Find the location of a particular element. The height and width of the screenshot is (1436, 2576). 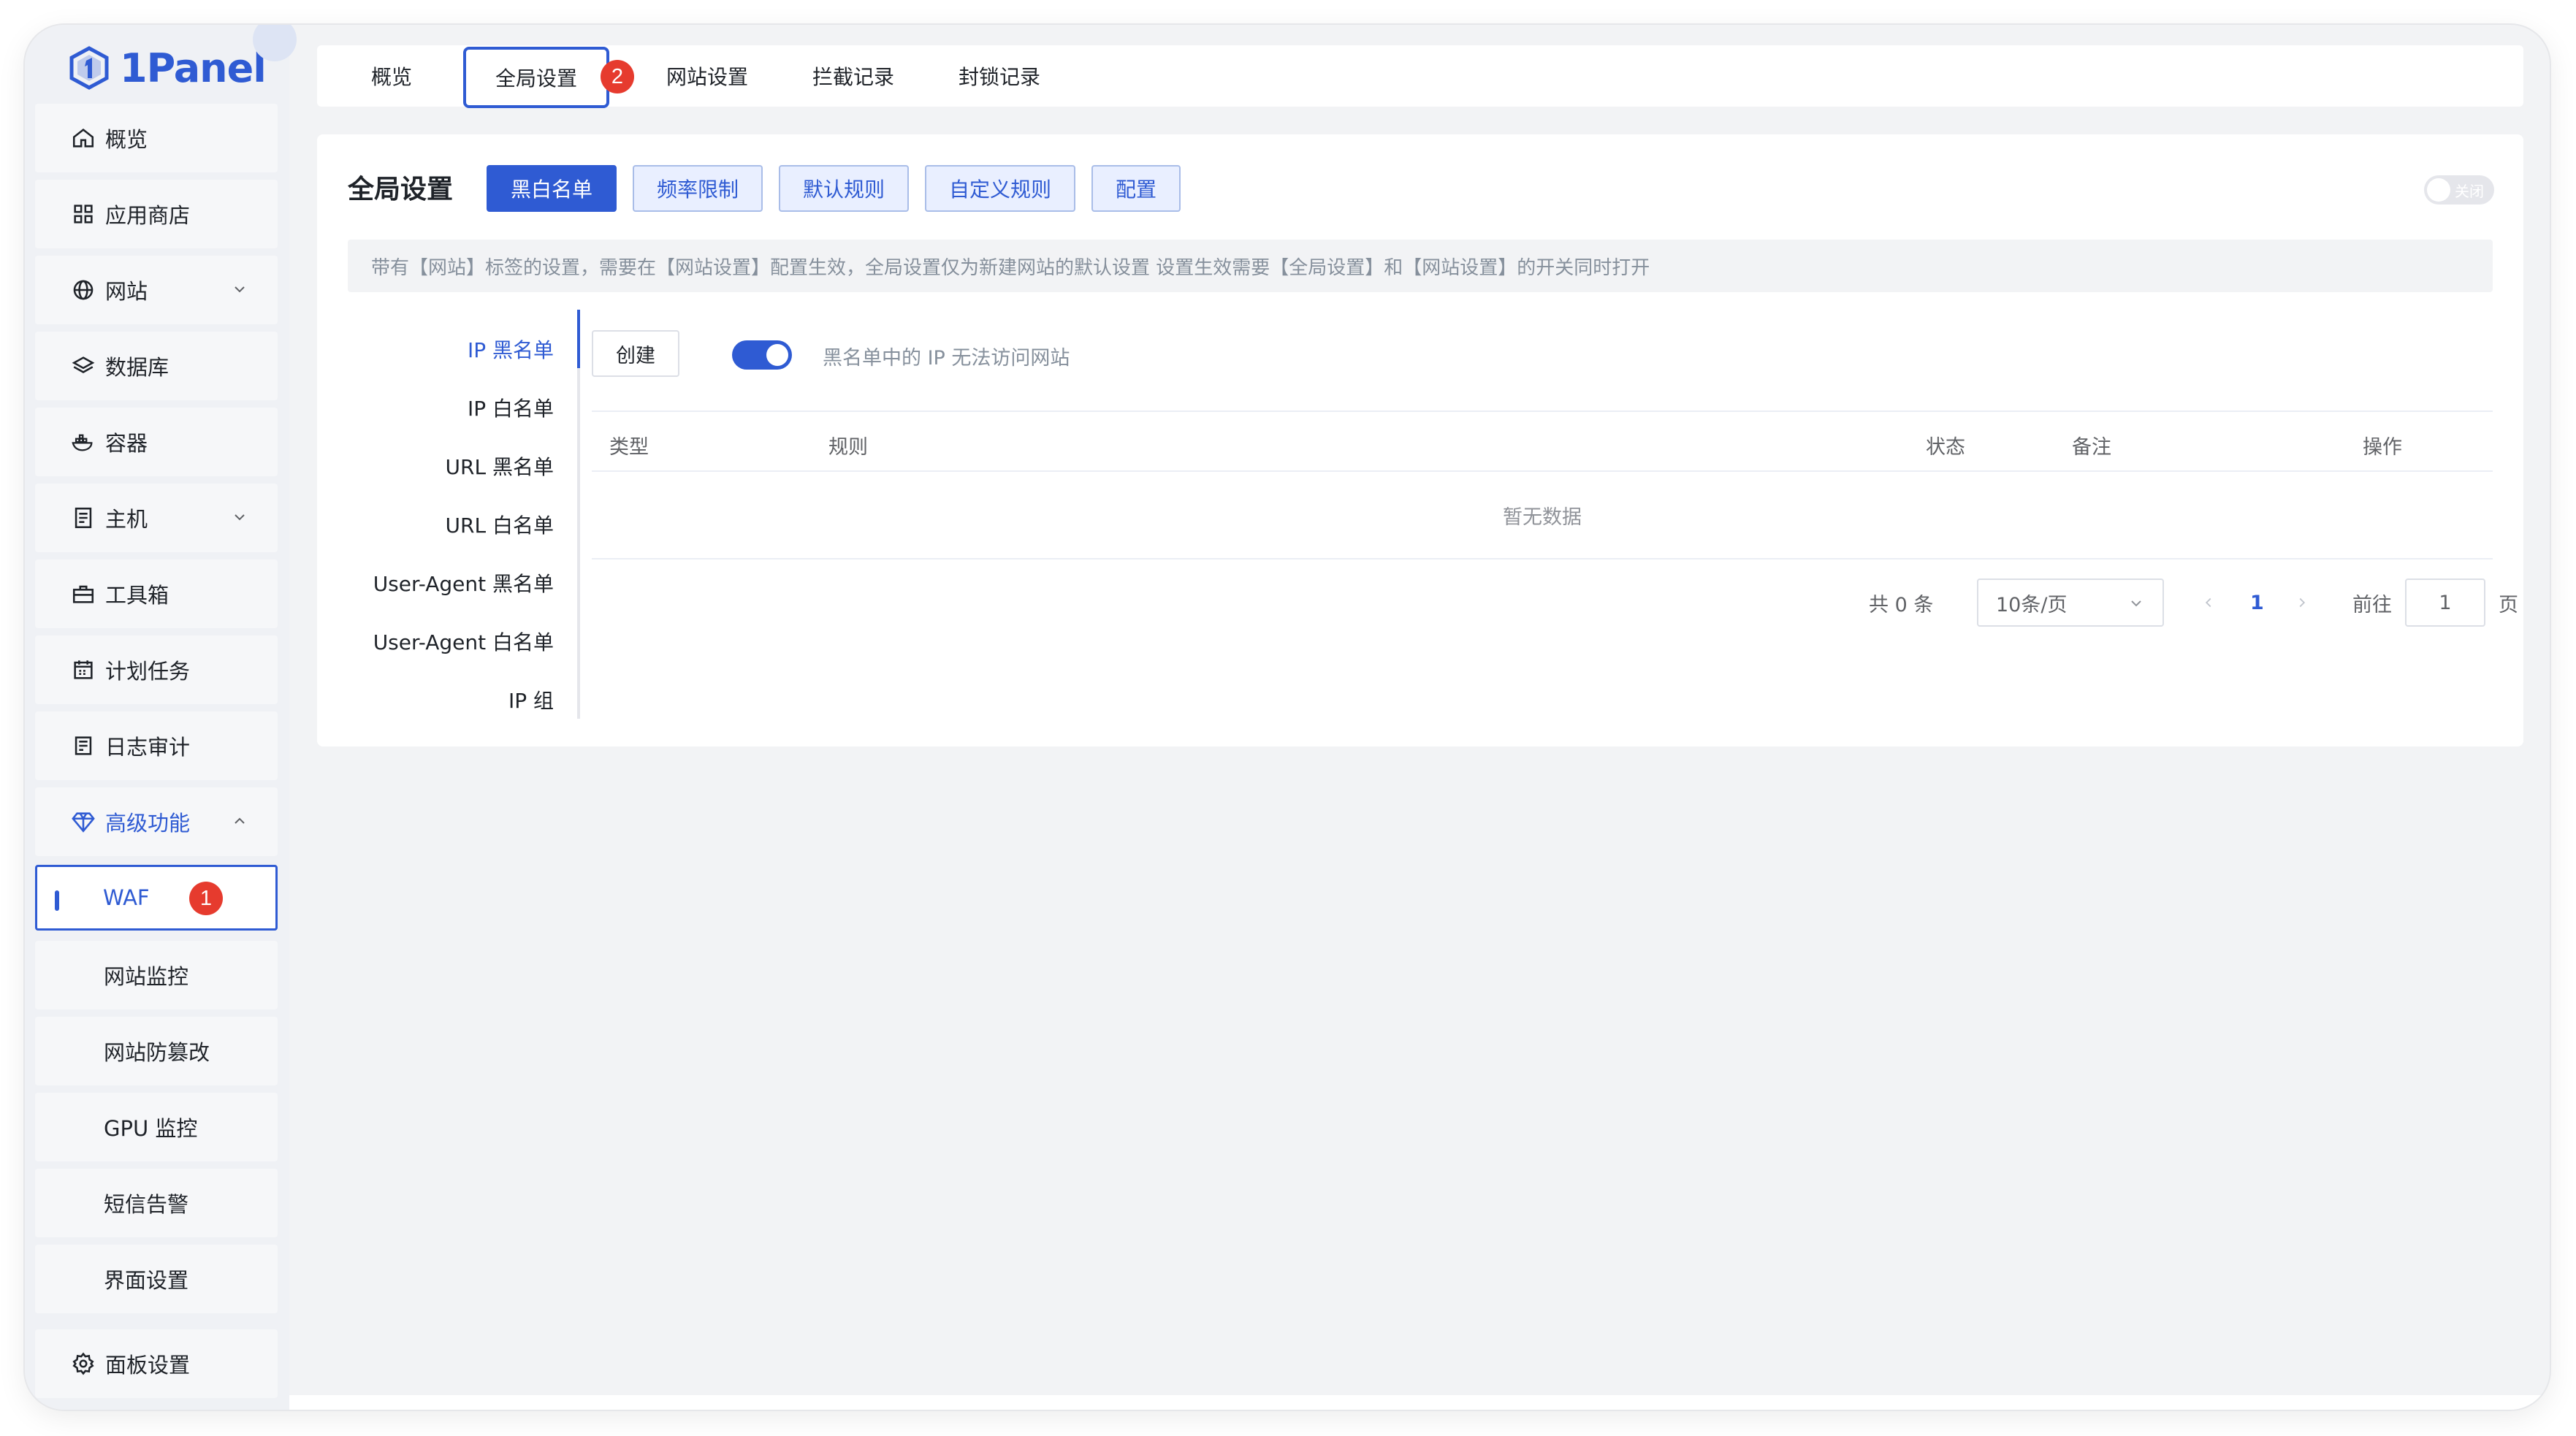

chevron-right-icon is located at coordinates (2302, 602).